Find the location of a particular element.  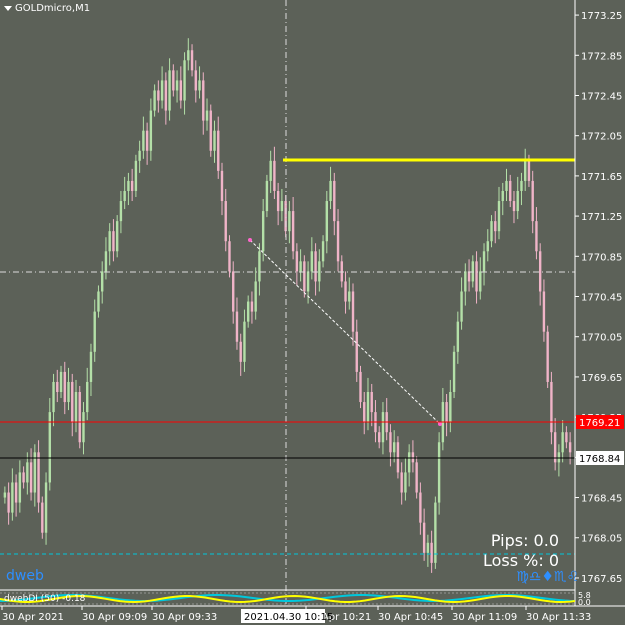

price-tick-label: 1772.45 is located at coordinates (601, 96).